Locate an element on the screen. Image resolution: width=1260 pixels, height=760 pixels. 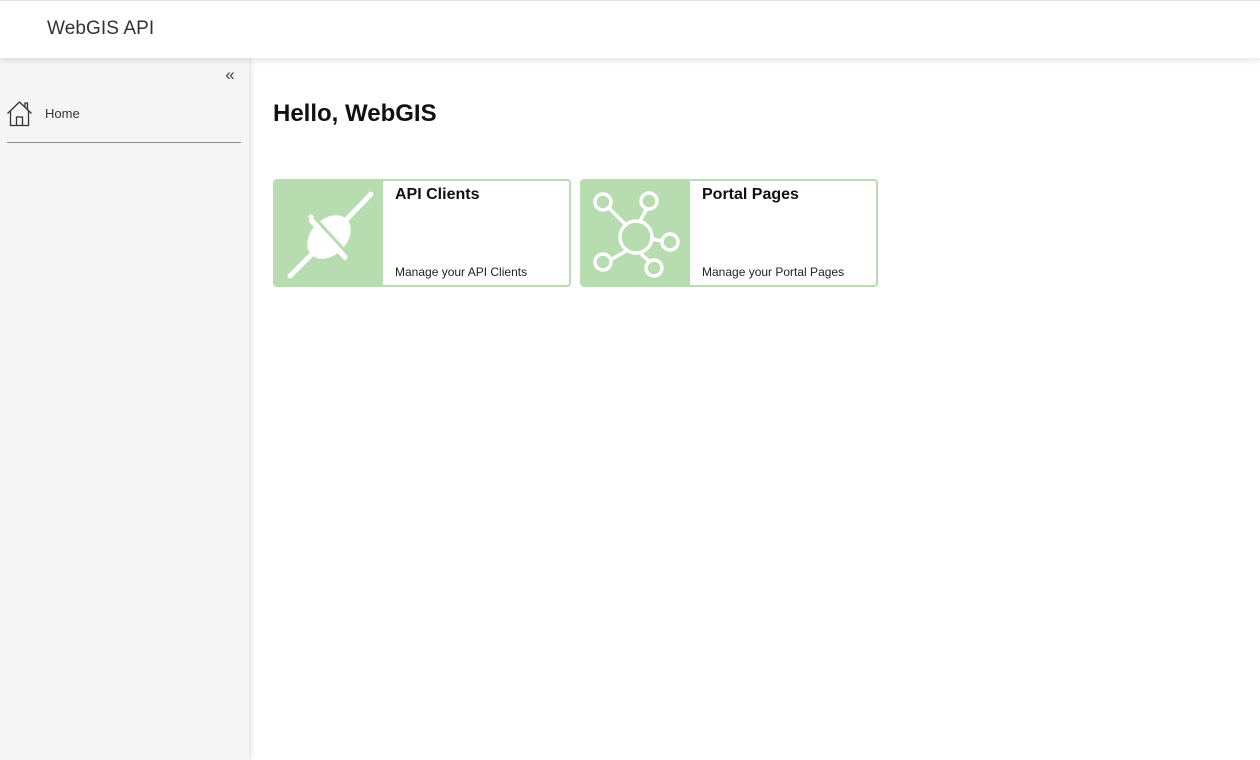
sidebar-item-label: Home is located at coordinates (62, 113).